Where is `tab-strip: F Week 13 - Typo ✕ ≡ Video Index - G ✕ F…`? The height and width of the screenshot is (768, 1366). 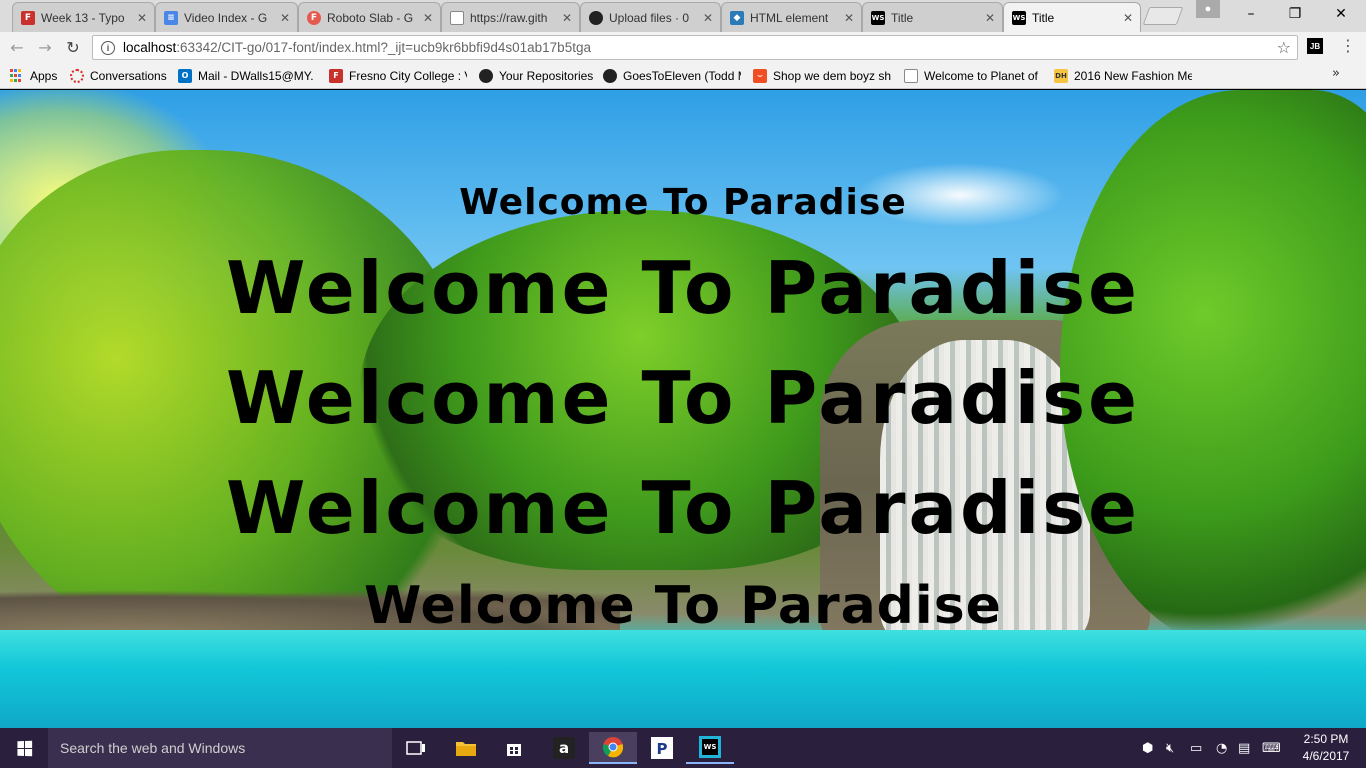
tab-strip: F Week 13 - Typo ✕ ≡ Video Index - G ✕ F… is located at coordinates (683, 16).